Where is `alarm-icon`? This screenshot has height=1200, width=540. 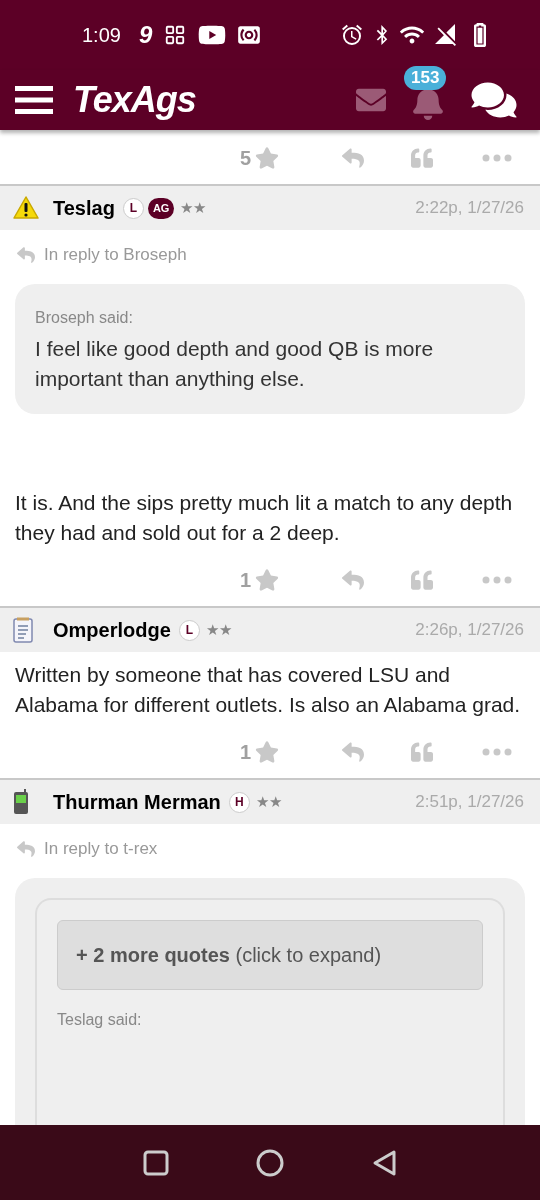 alarm-icon is located at coordinates (352, 35).